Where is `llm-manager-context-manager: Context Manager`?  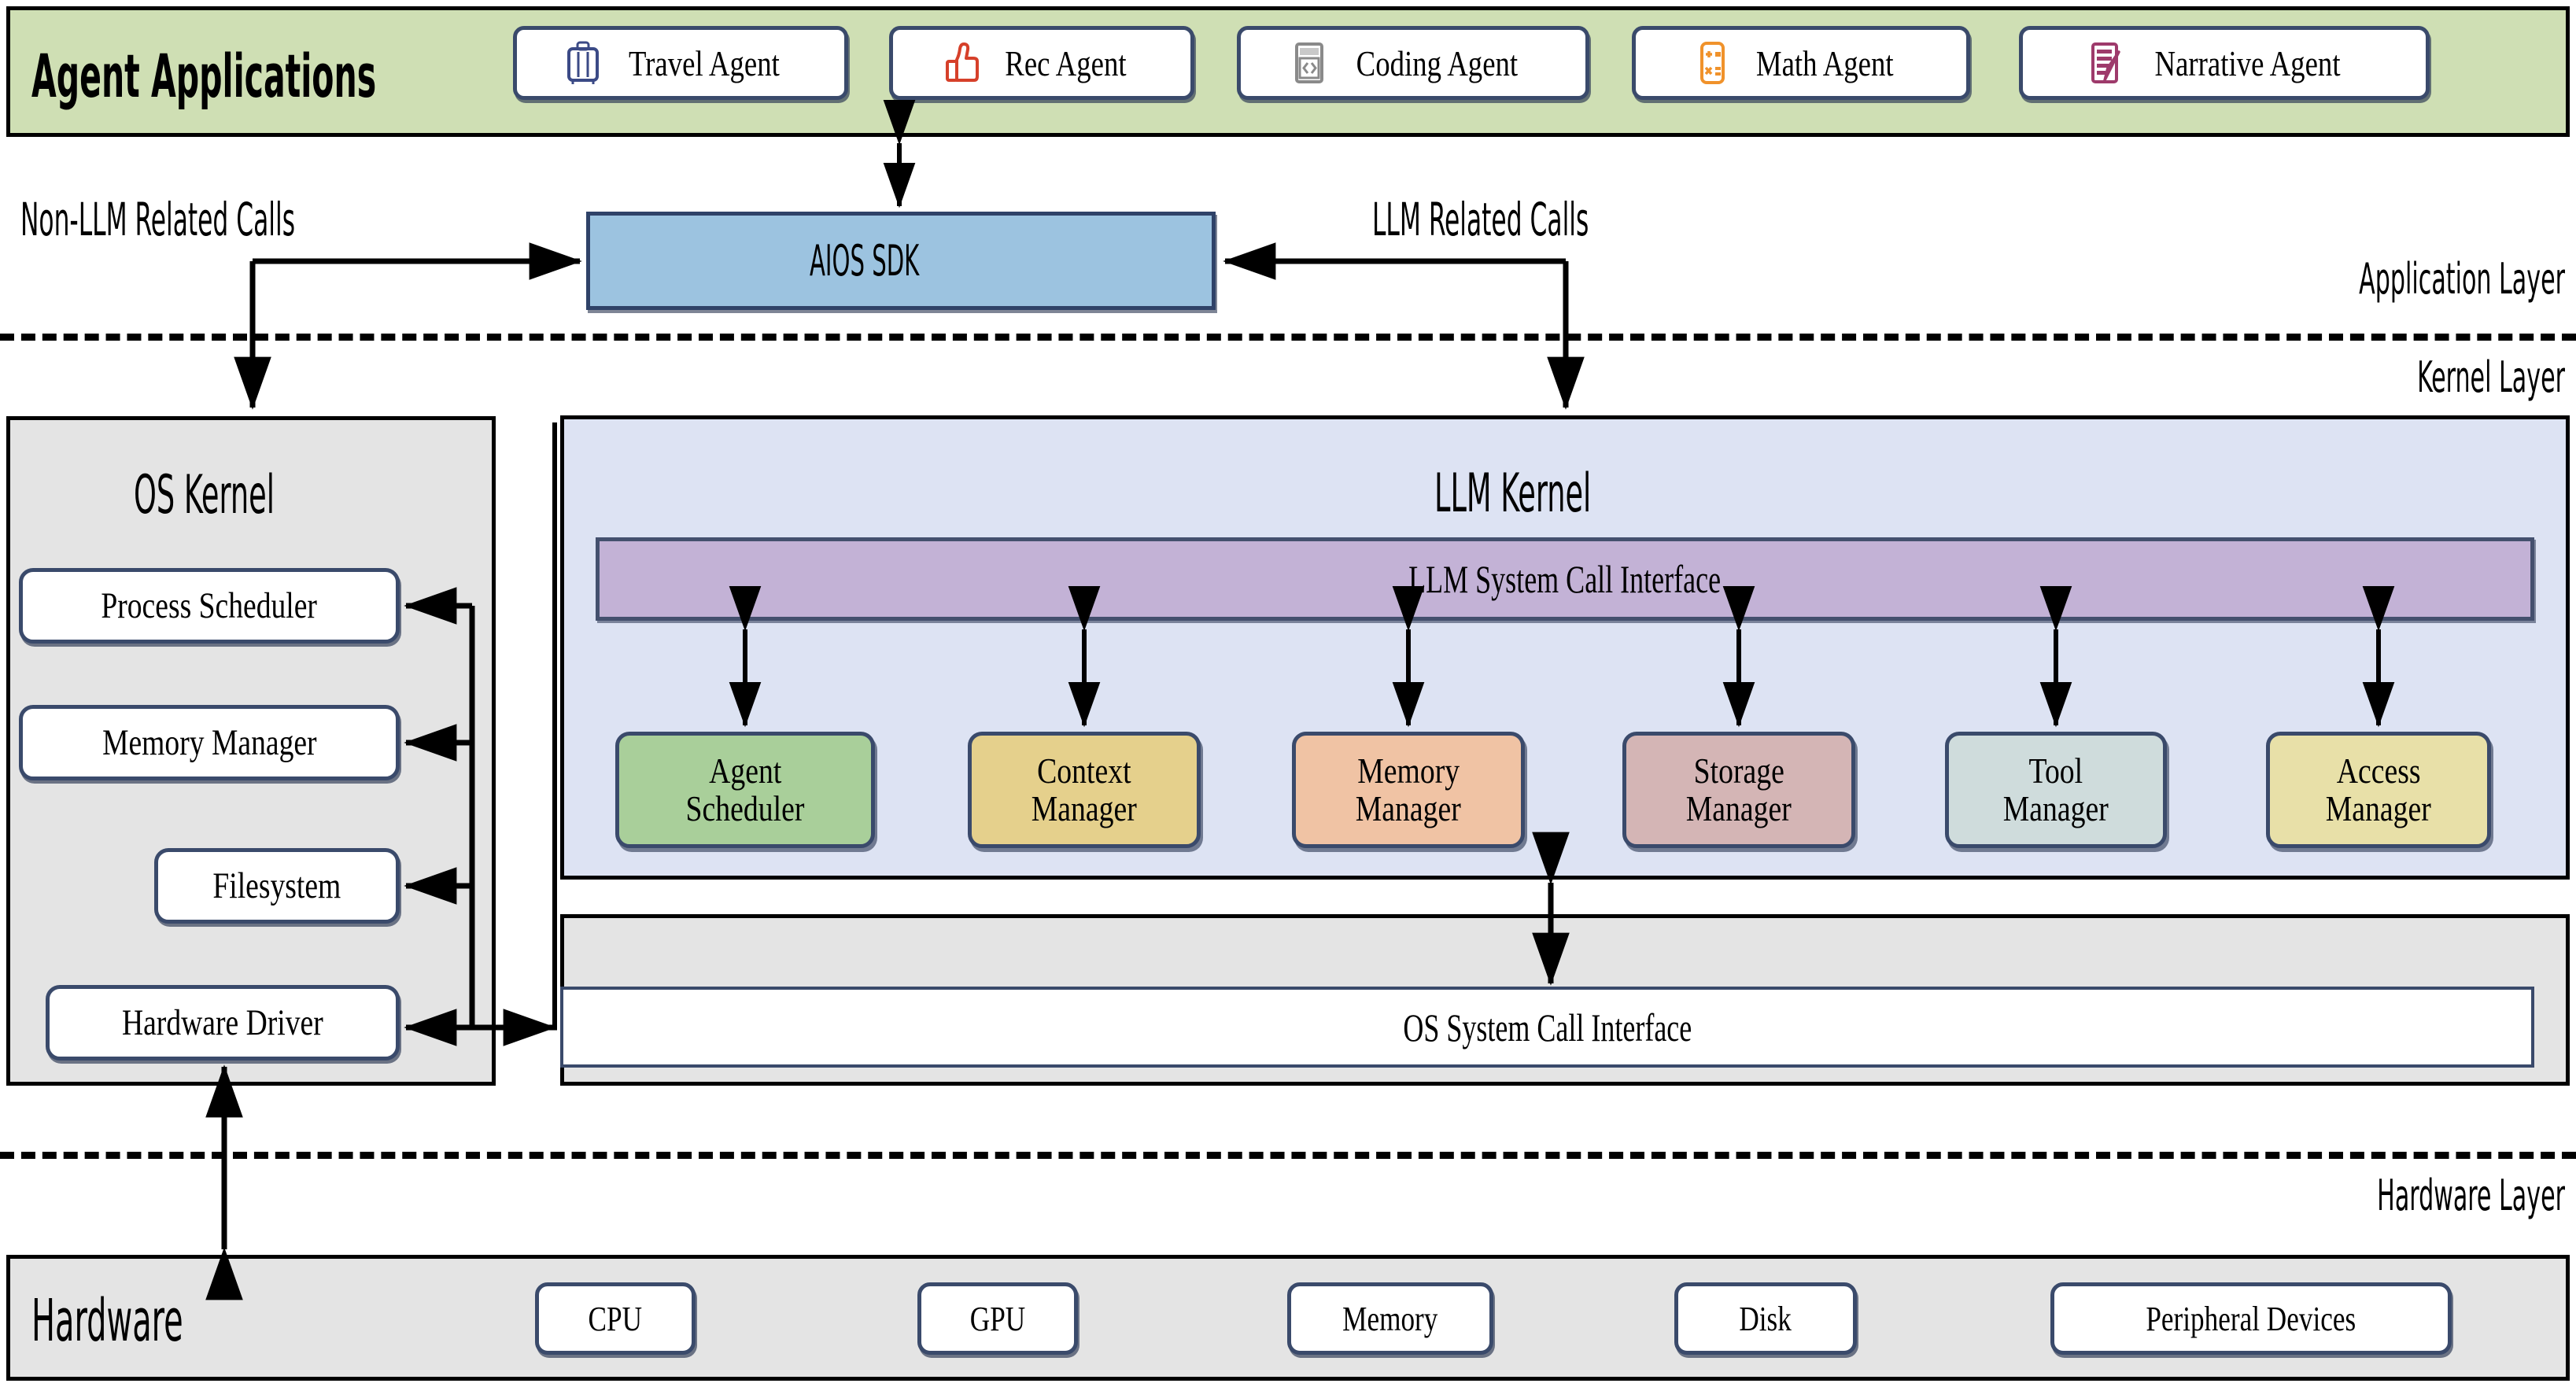
llm-manager-context-manager: Context Manager is located at coordinates (1084, 790).